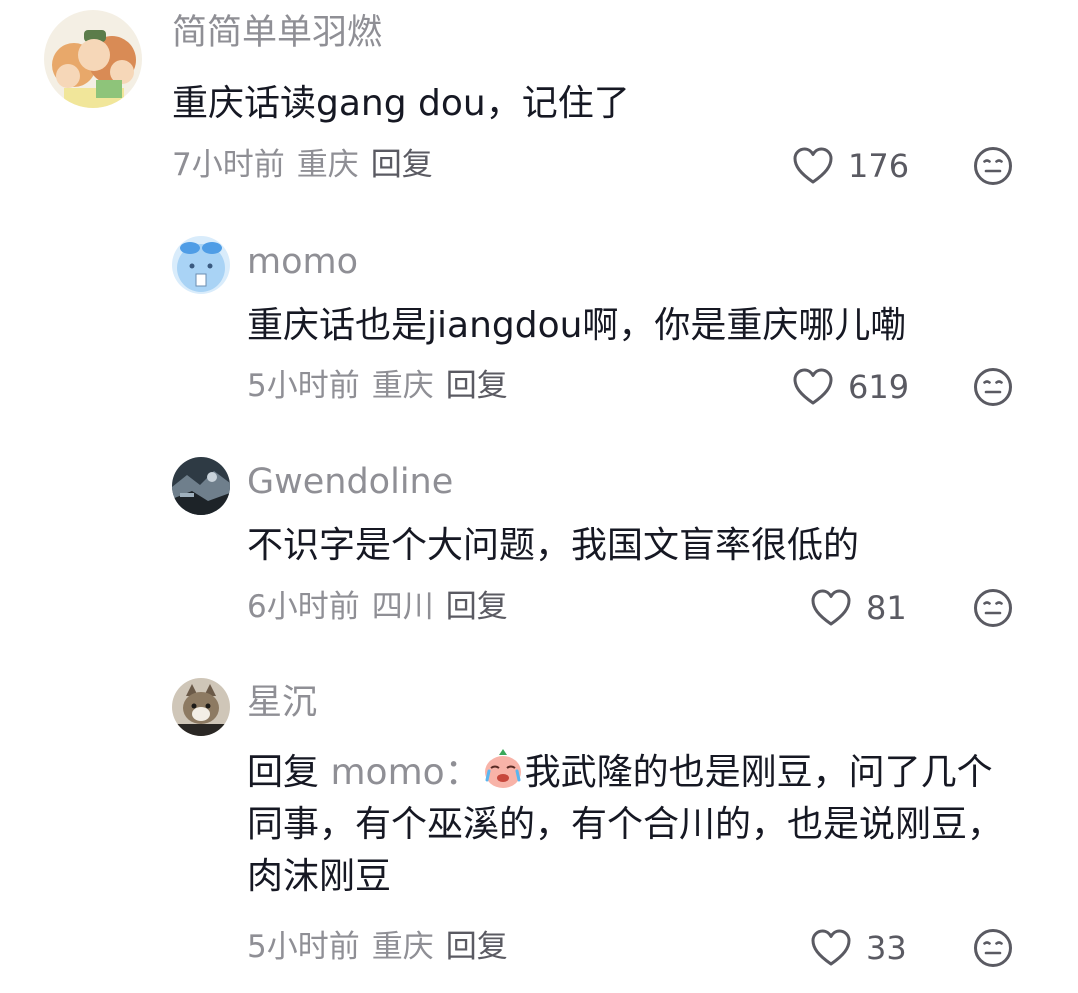  I want to click on like-button: 176, so click(850, 166).